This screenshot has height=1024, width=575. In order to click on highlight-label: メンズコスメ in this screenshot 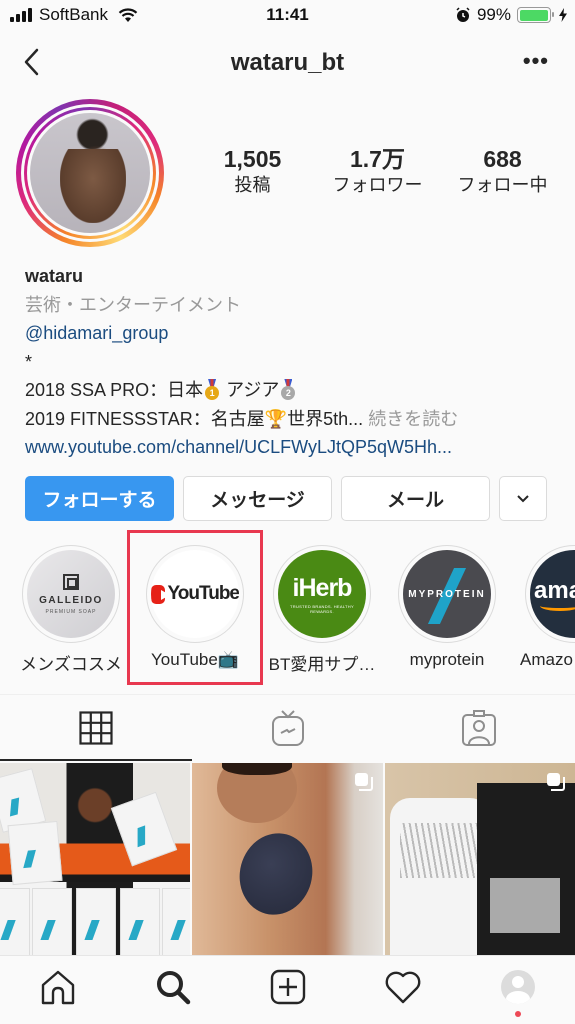, I will do `click(71, 664)`.